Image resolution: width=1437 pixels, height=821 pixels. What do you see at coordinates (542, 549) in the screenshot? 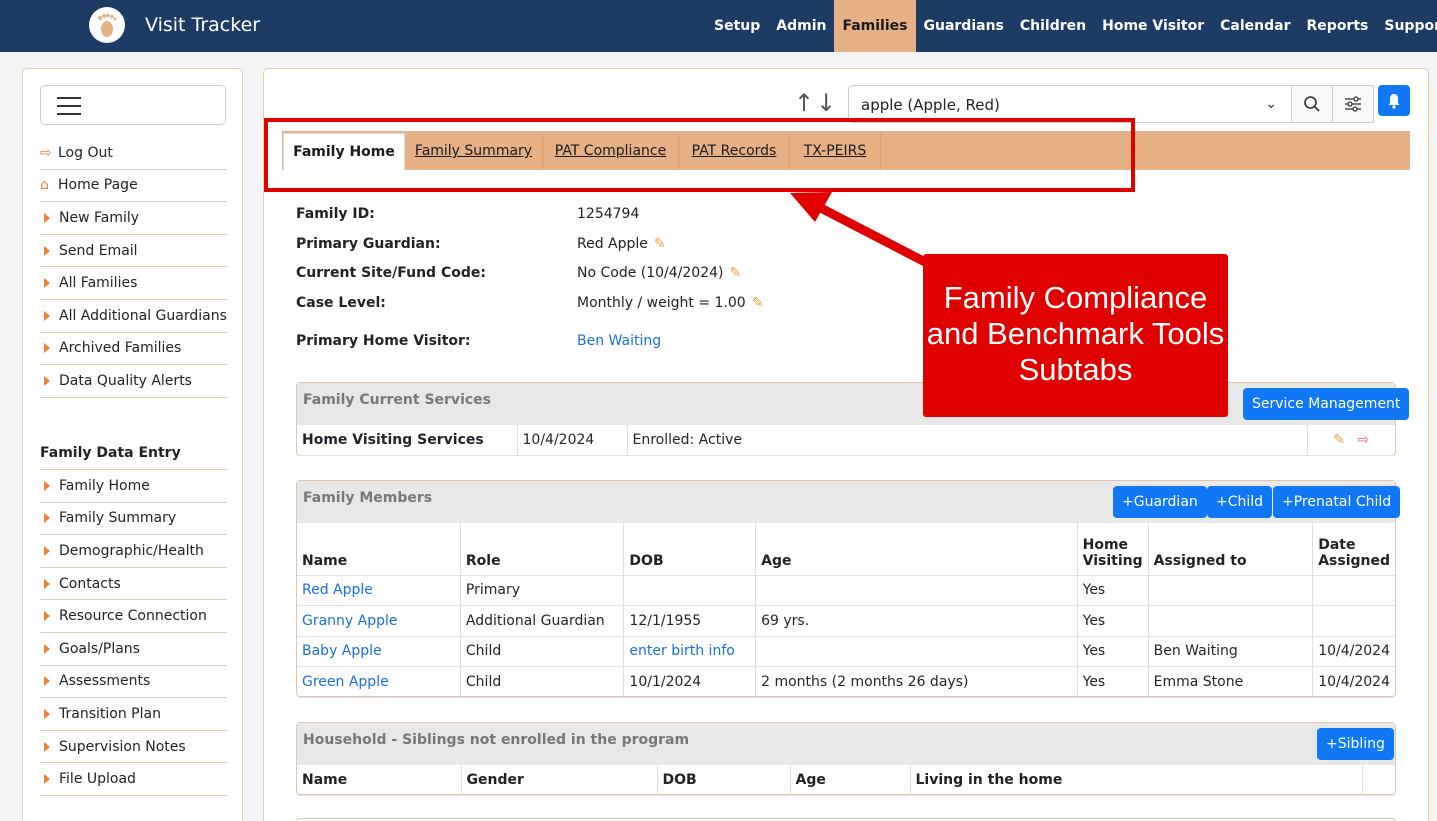
I see `column-header: Role` at bounding box center [542, 549].